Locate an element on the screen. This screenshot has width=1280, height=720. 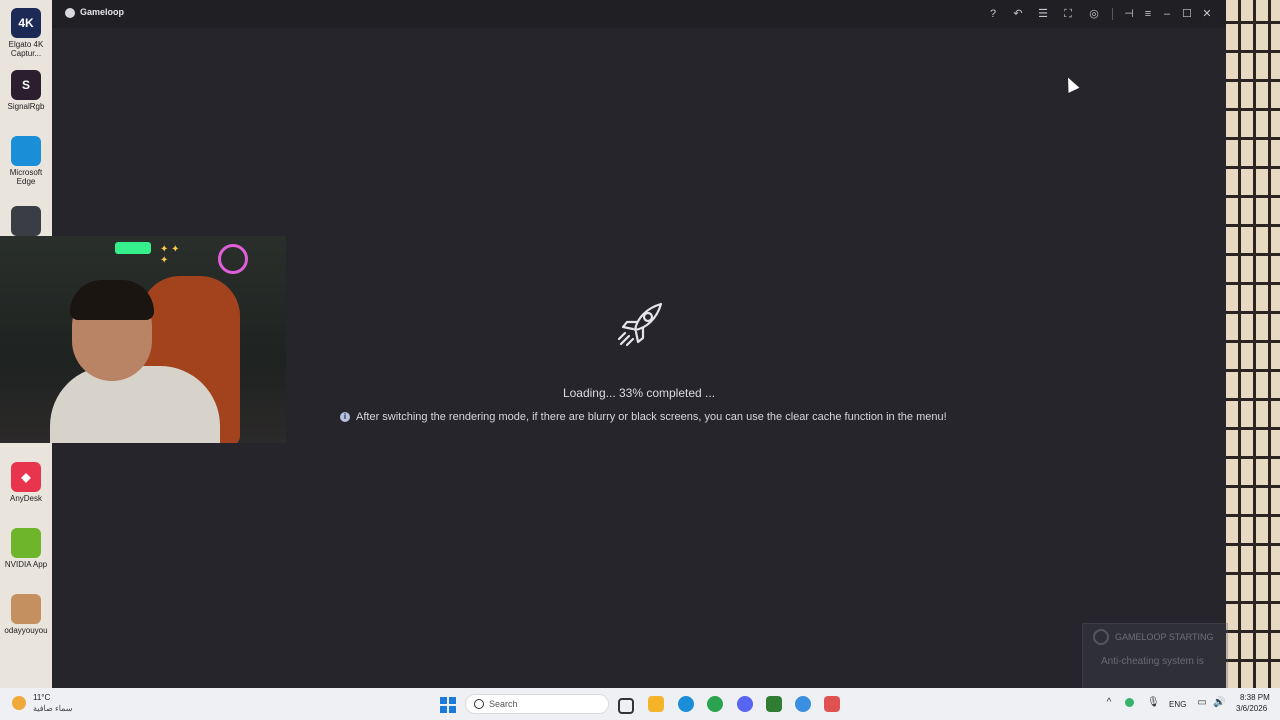
search-icon is located at coordinates (479, 704).